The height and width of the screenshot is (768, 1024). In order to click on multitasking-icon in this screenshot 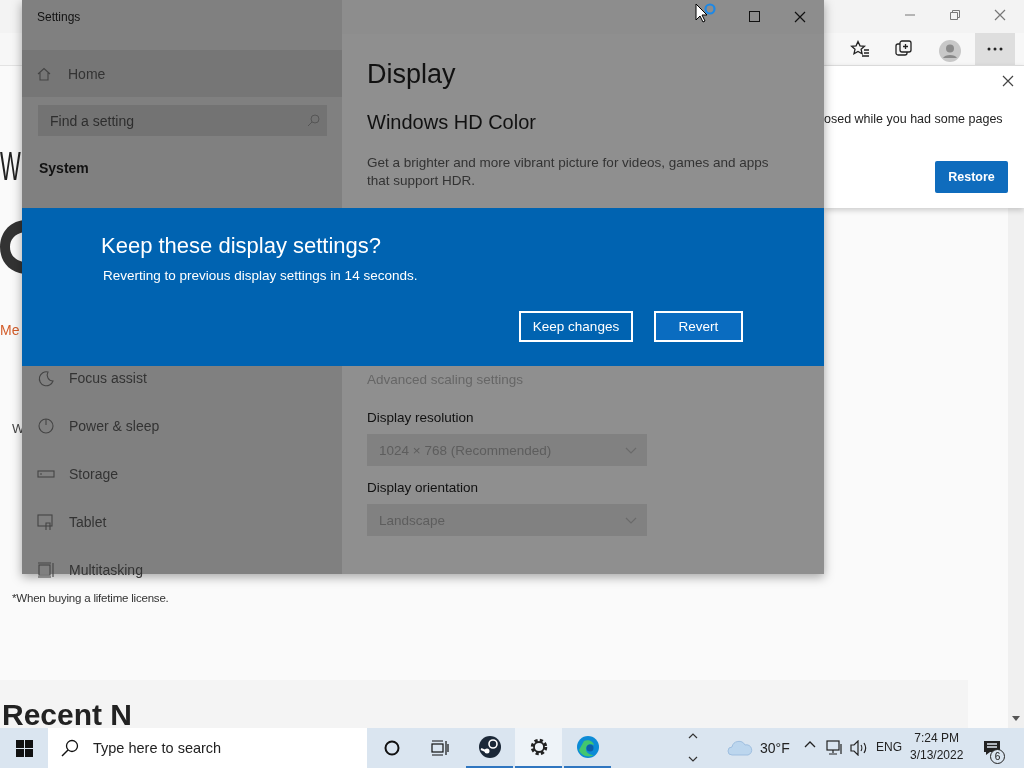, I will do `click(46, 570)`.